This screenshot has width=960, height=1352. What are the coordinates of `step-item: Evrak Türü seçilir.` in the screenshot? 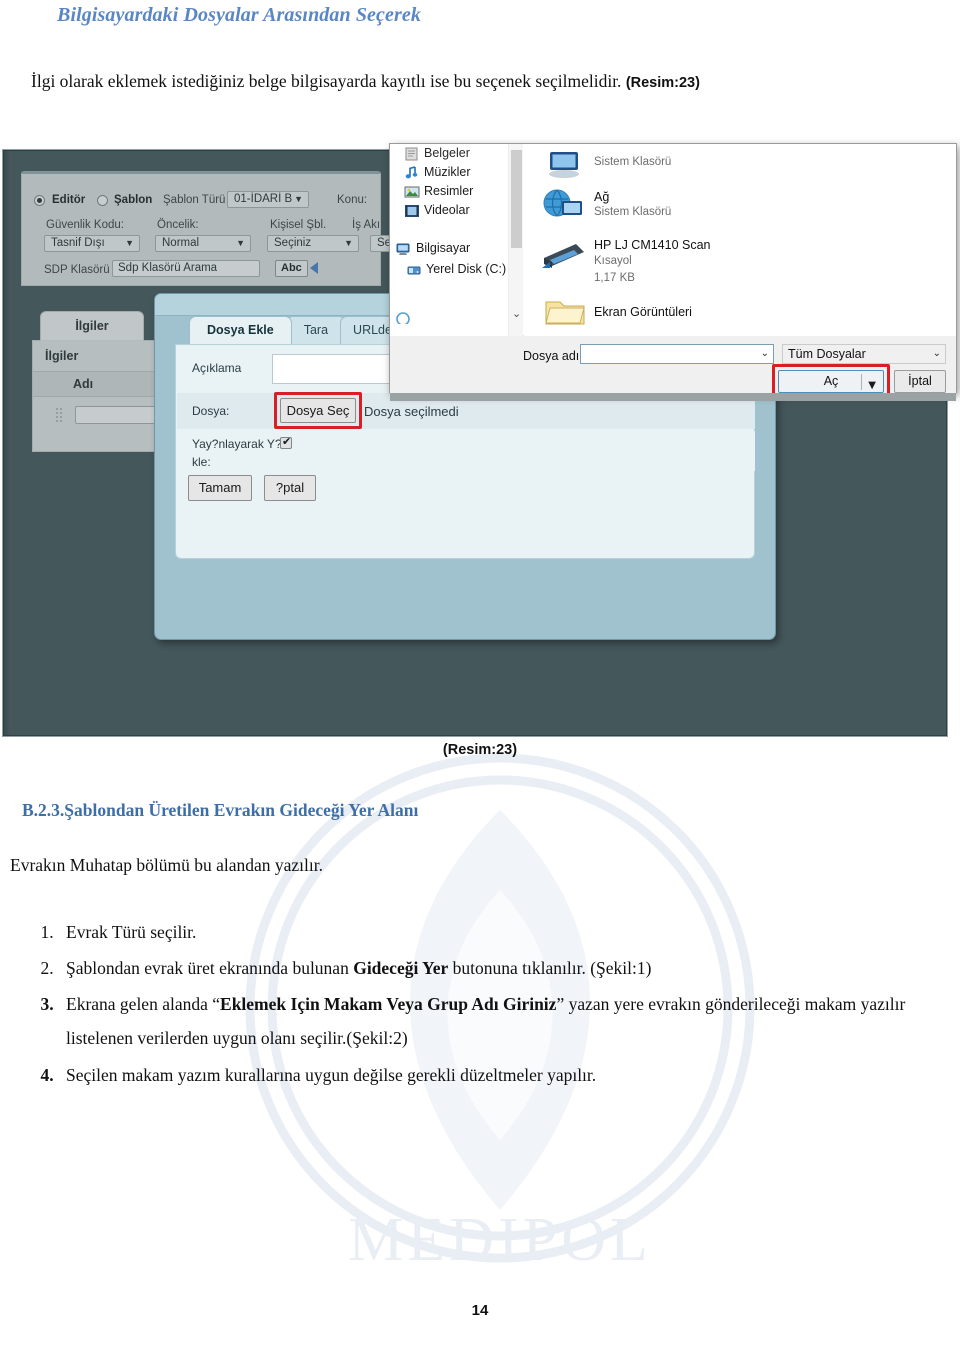 It's located at (494, 932).